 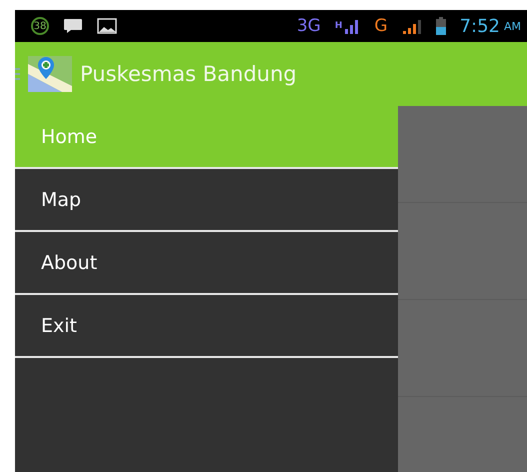 I want to click on chat-icon, so click(x=73, y=26).